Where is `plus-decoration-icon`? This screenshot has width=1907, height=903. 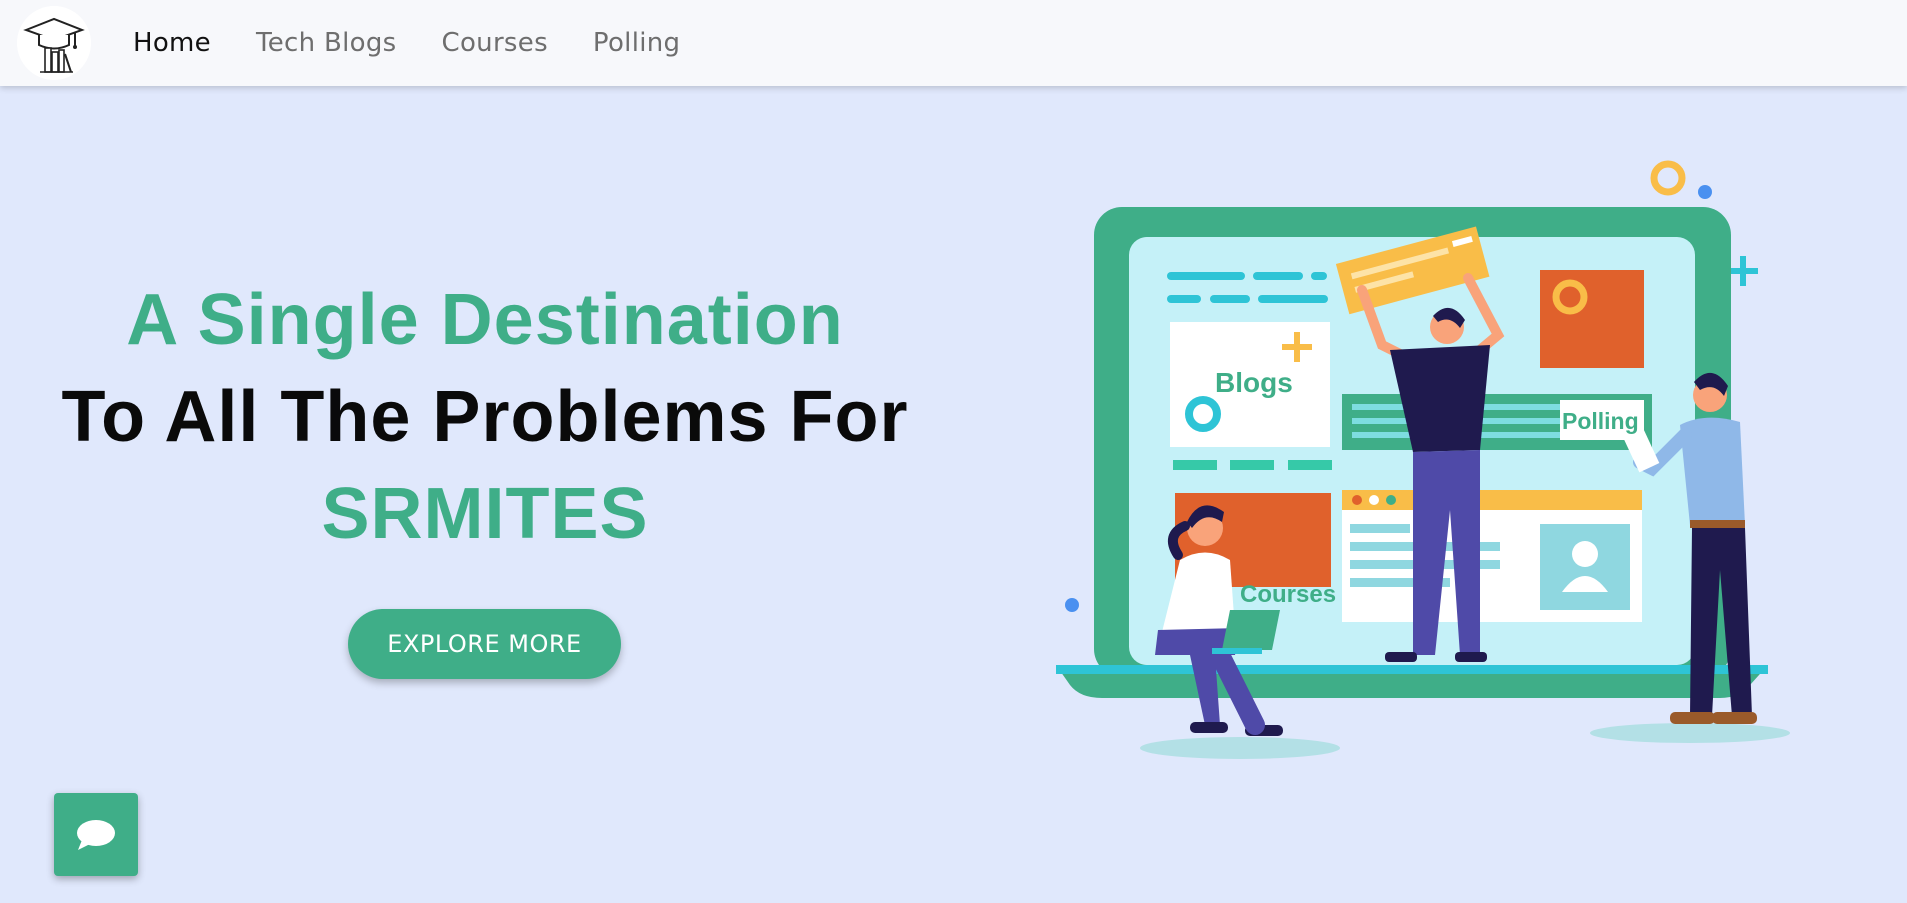
plus-decoration-icon is located at coordinates (1743, 271).